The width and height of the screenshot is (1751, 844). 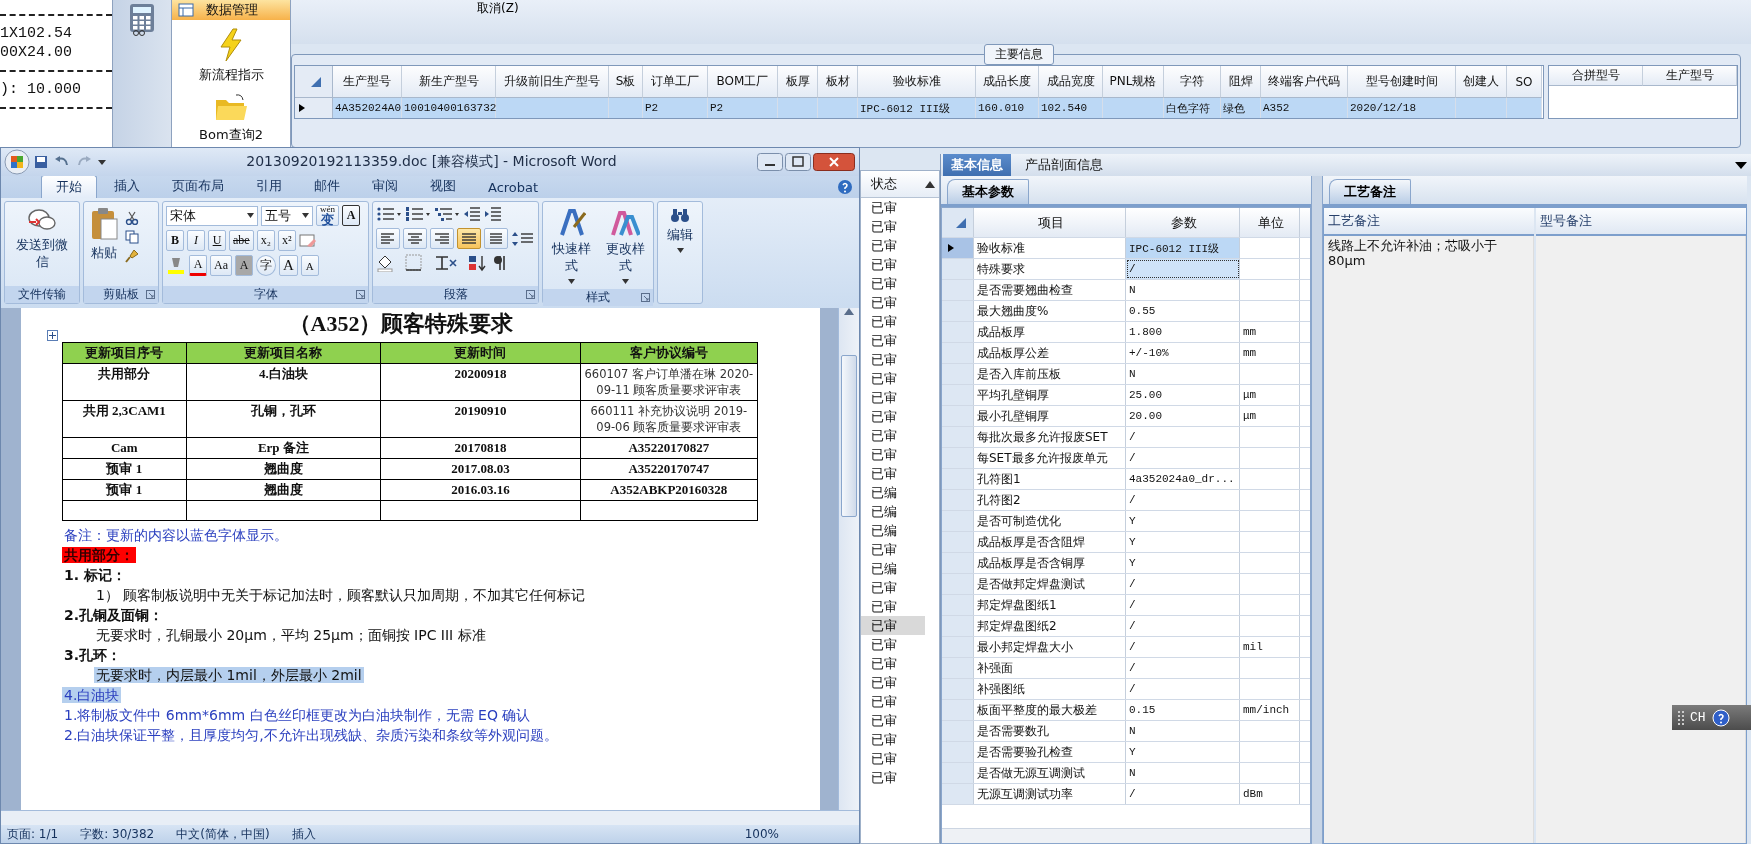 What do you see at coordinates (571, 245) in the screenshot?
I see `style-button: 快速样式` at bounding box center [571, 245].